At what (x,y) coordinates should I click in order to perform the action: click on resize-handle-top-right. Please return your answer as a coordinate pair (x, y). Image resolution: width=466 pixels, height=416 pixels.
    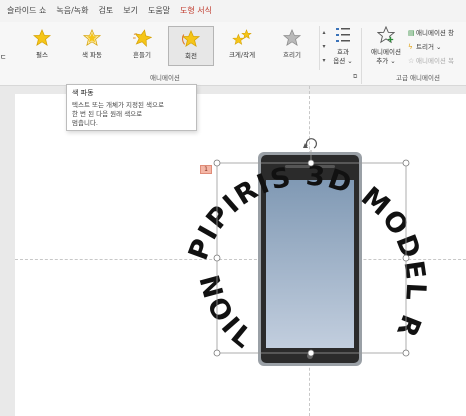
    Looking at the image, I should click on (406, 163).